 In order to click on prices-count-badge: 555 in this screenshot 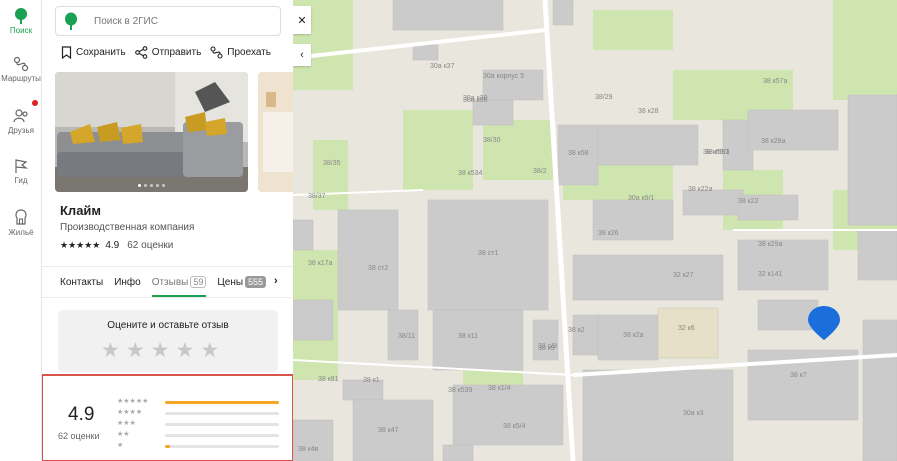, I will do `click(256, 282)`.